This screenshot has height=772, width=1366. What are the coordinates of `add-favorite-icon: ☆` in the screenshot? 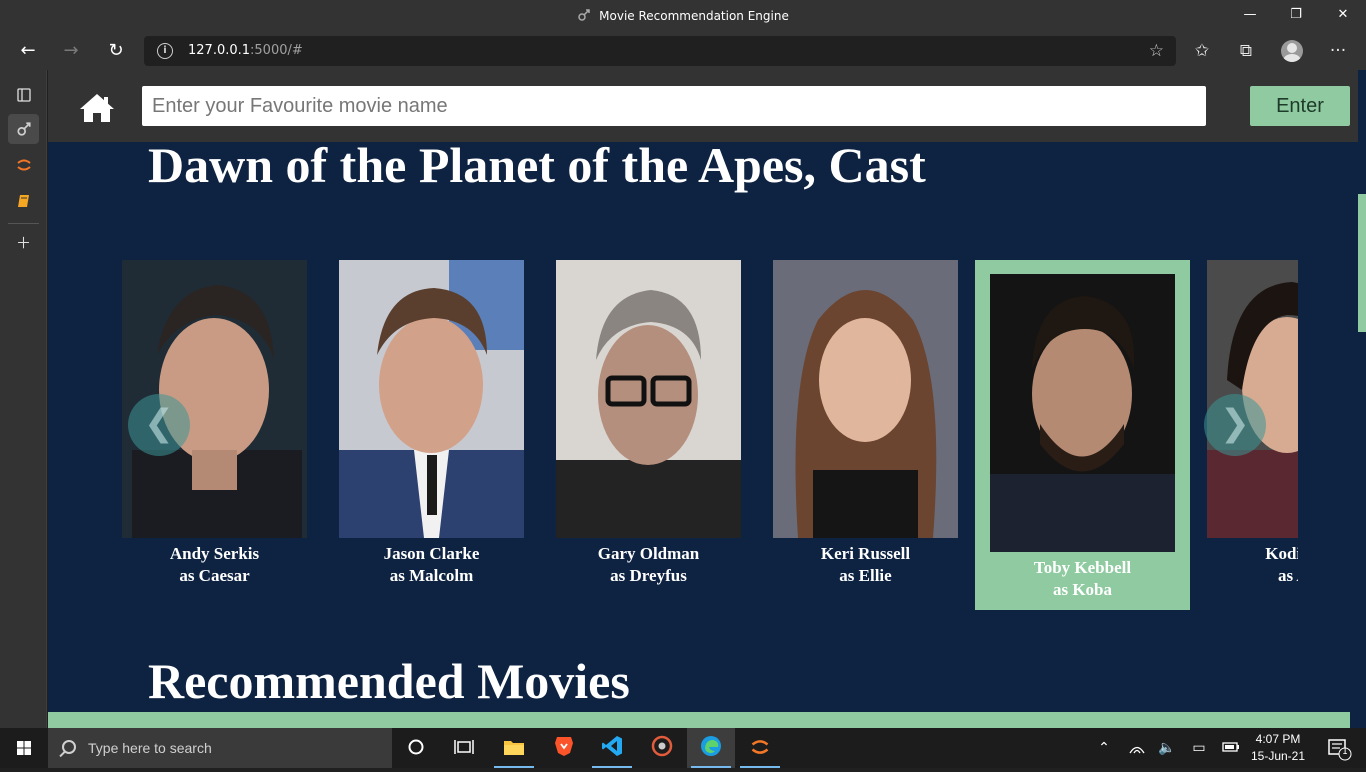 It's located at (1156, 51).